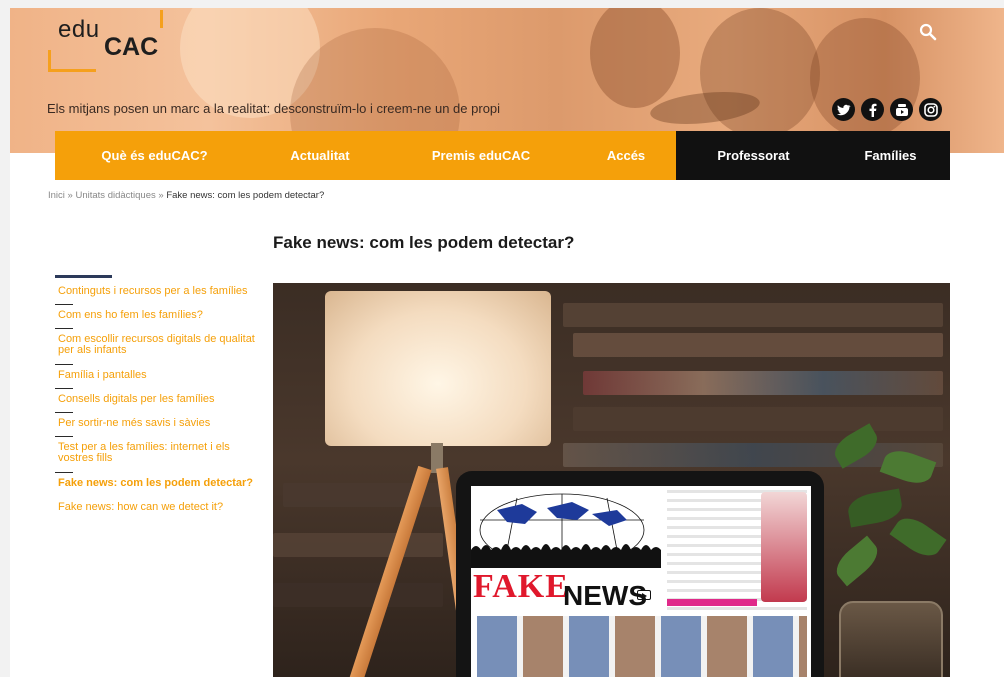 The image size is (1004, 677). Describe the element at coordinates (642, 646) in the screenshot. I see `screen-thumbnails` at that location.